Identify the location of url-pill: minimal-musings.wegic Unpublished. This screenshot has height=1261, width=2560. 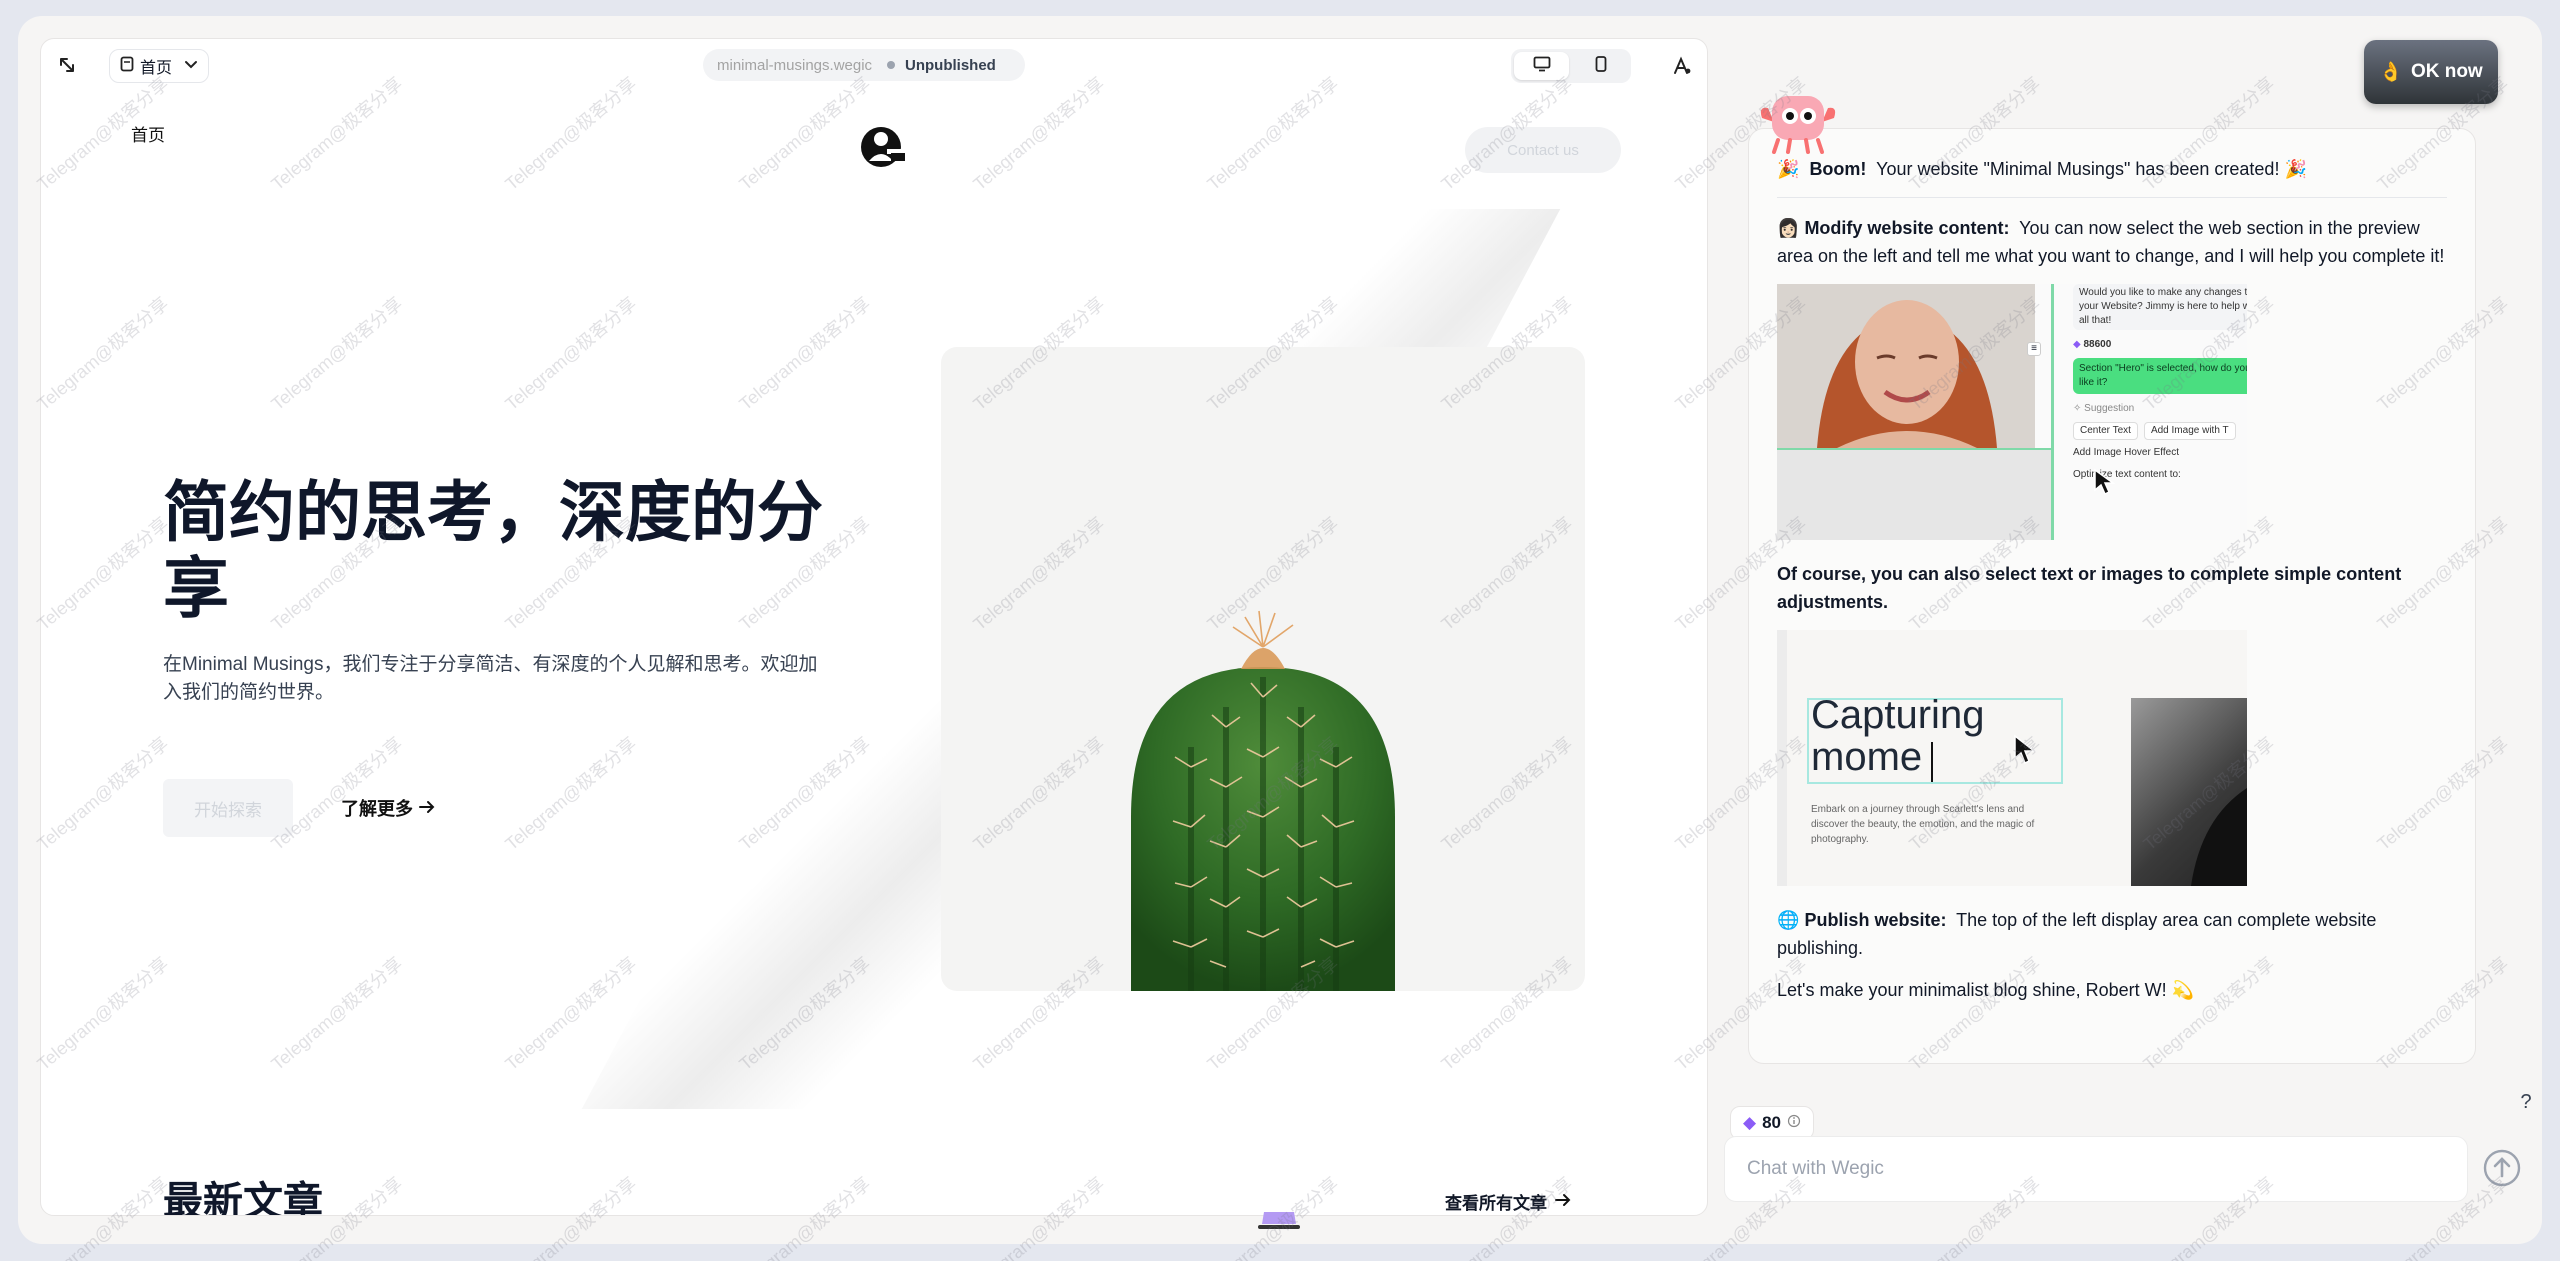
(864, 65).